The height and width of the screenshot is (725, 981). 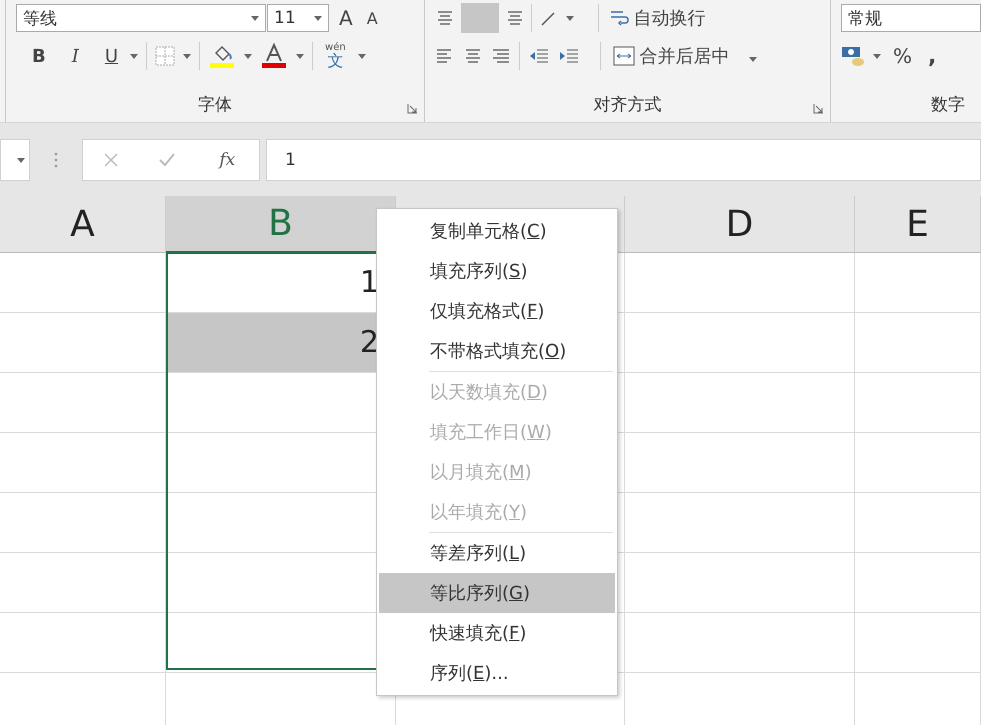 I want to click on merge-center-button: 合并后居中, so click(x=671, y=56).